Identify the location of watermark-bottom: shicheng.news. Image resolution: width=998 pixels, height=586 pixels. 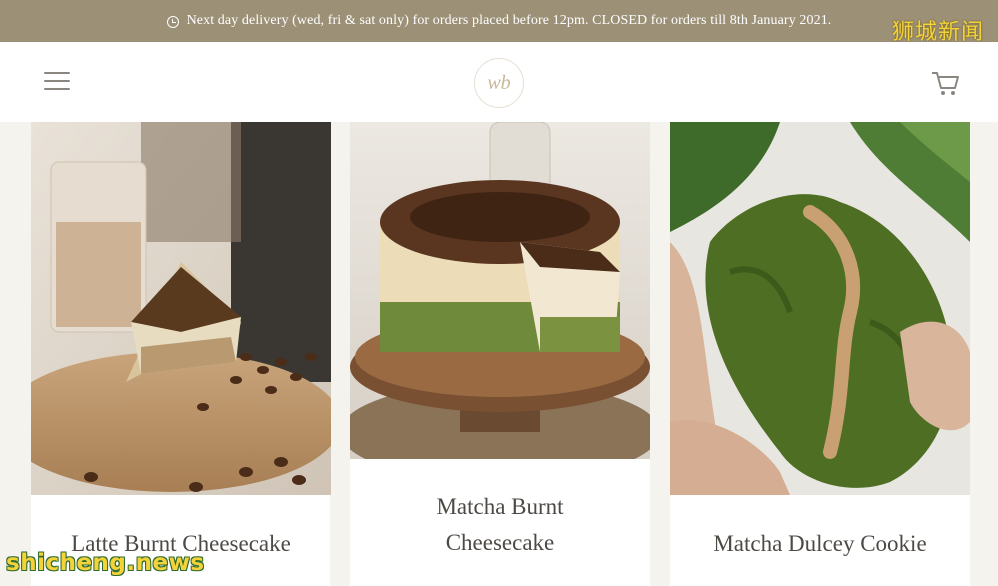
(105, 563).